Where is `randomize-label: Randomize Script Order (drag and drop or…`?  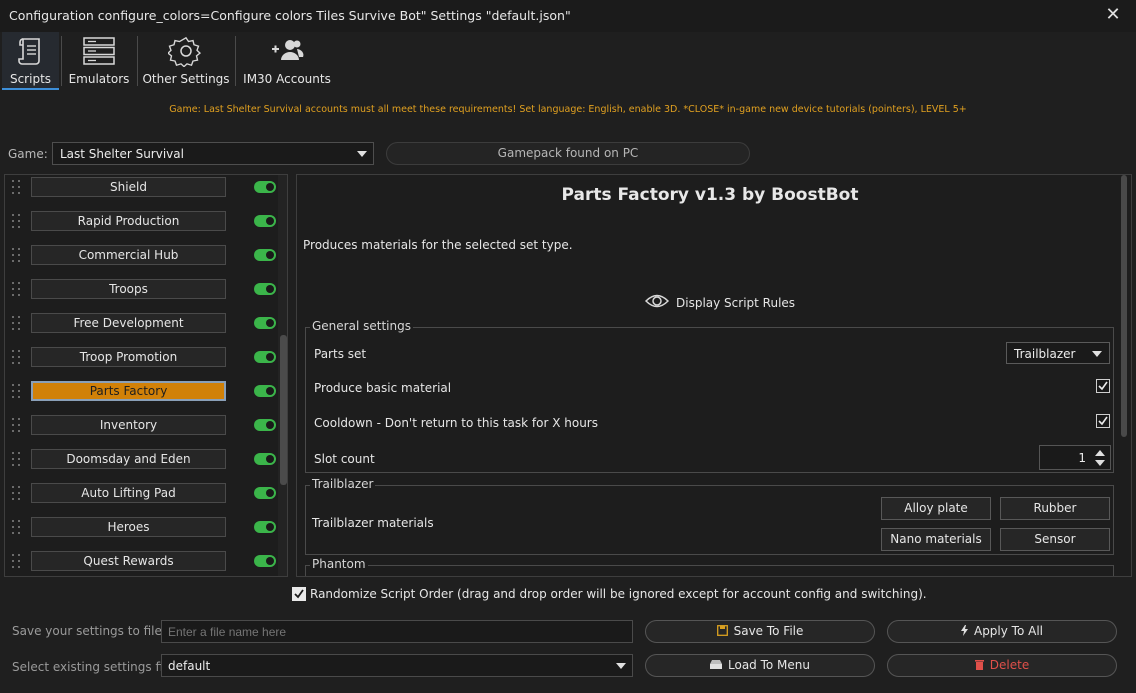 randomize-label: Randomize Script Order (drag and drop or… is located at coordinates (618, 594).